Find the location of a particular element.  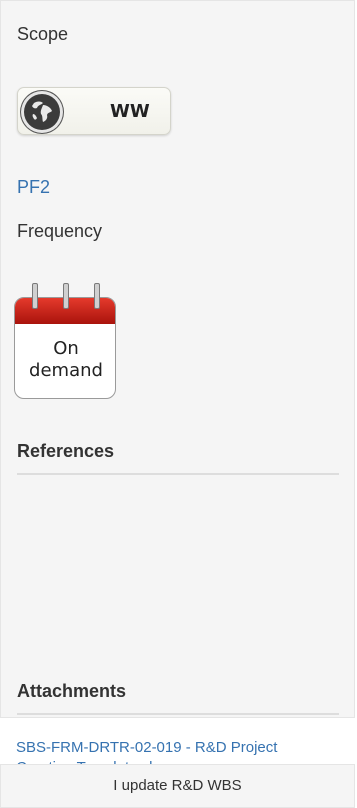

frequency-heading: Frequency is located at coordinates (60, 231).